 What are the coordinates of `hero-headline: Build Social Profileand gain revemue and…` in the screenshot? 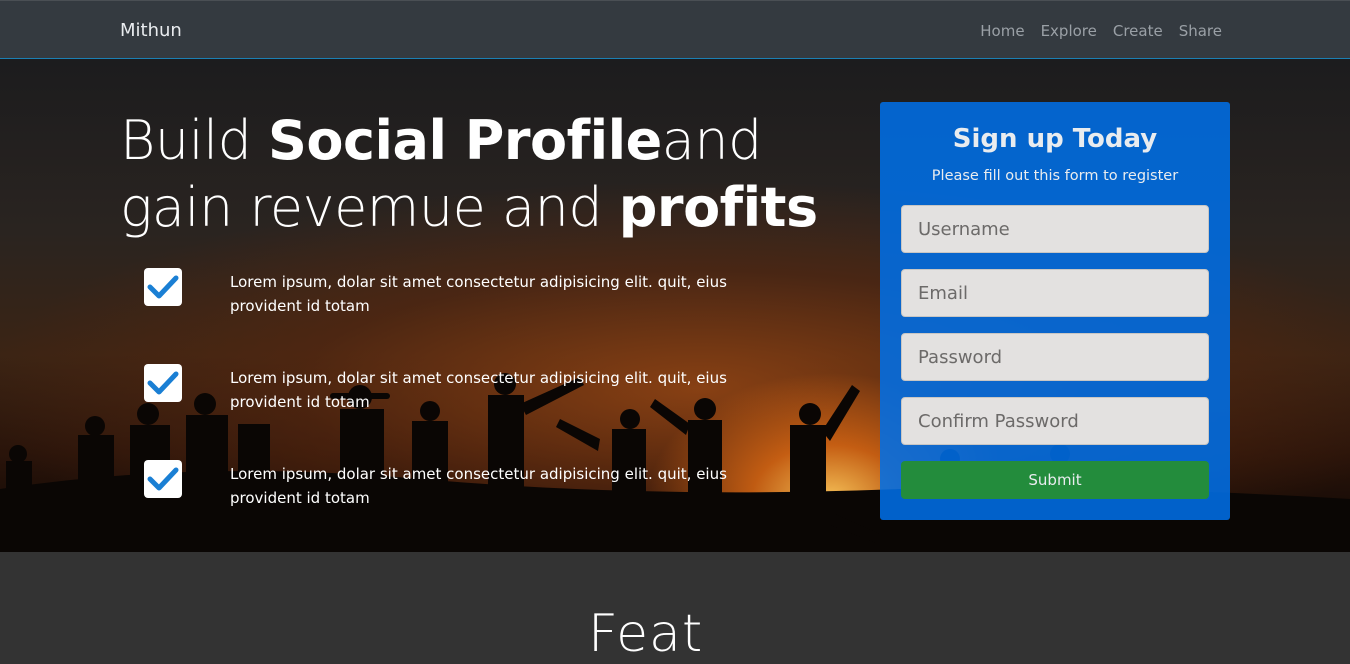 It's located at (469, 174).